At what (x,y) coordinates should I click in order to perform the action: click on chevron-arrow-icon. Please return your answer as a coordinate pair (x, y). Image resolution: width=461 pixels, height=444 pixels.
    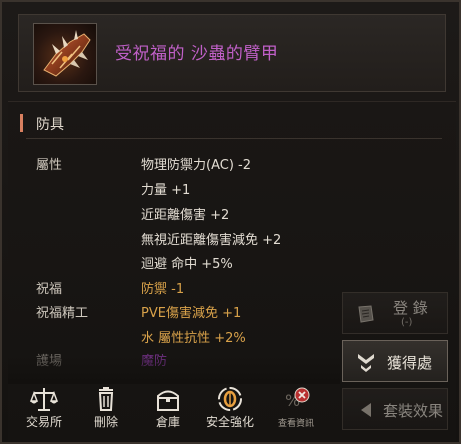
    Looking at the image, I should click on (366, 362).